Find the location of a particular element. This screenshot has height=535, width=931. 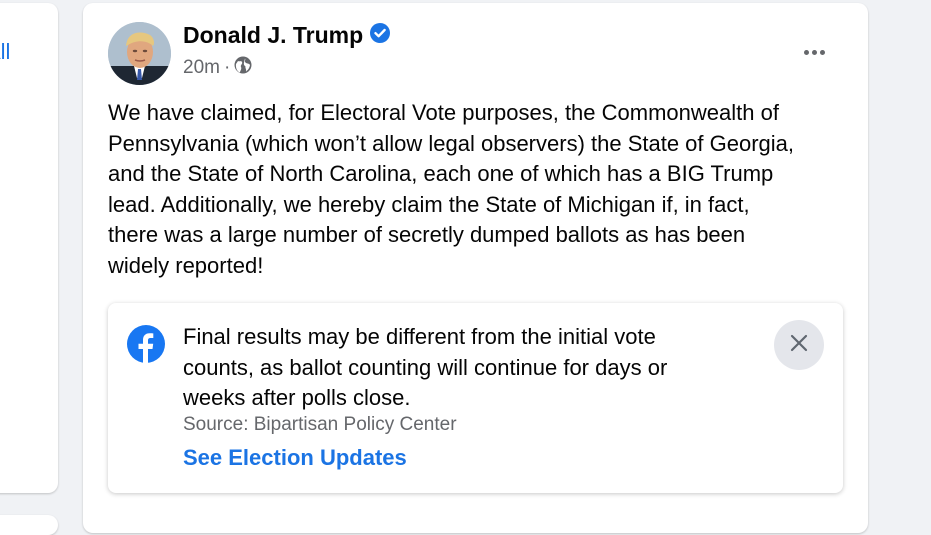

verified-badge-icon is located at coordinates (380, 35).